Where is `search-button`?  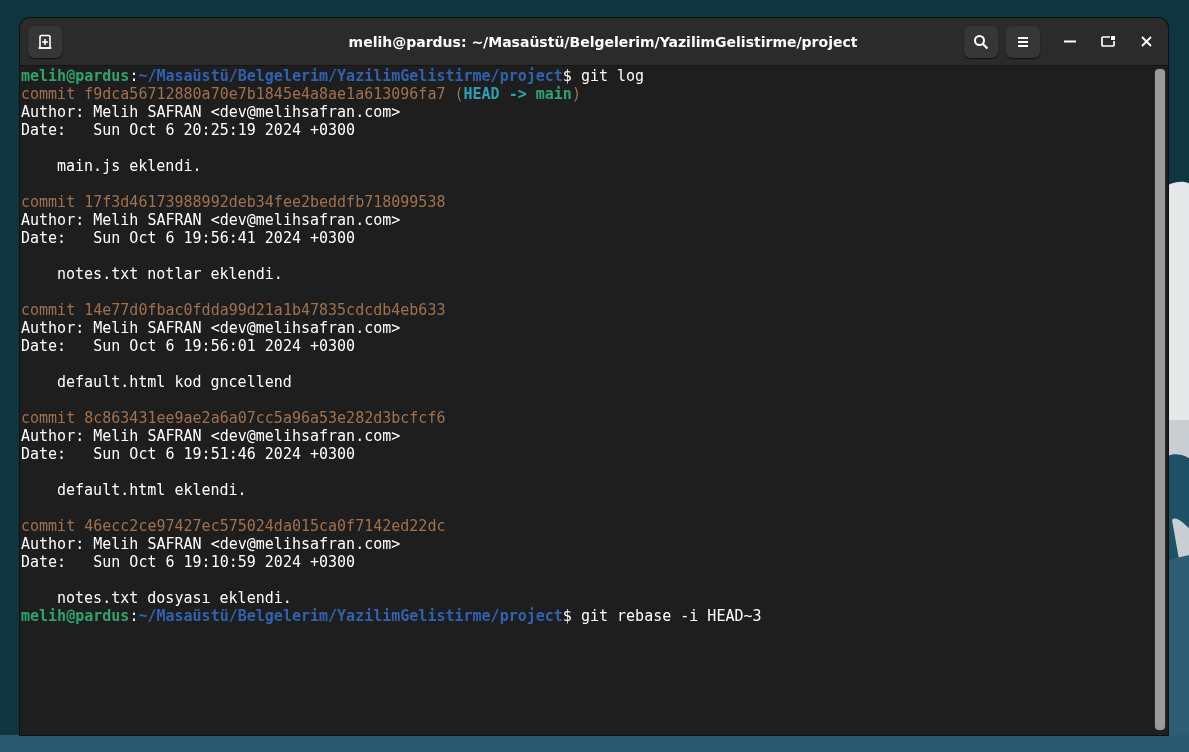 search-button is located at coordinates (981, 41).